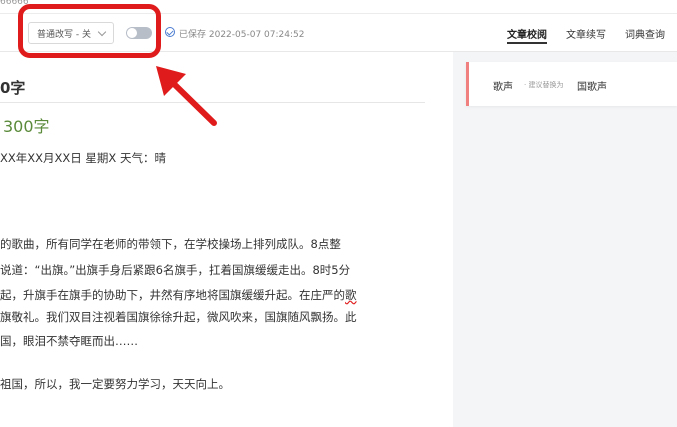  What do you see at coordinates (89, 31) in the screenshot?
I see `highlight-annotation-box` at bounding box center [89, 31].